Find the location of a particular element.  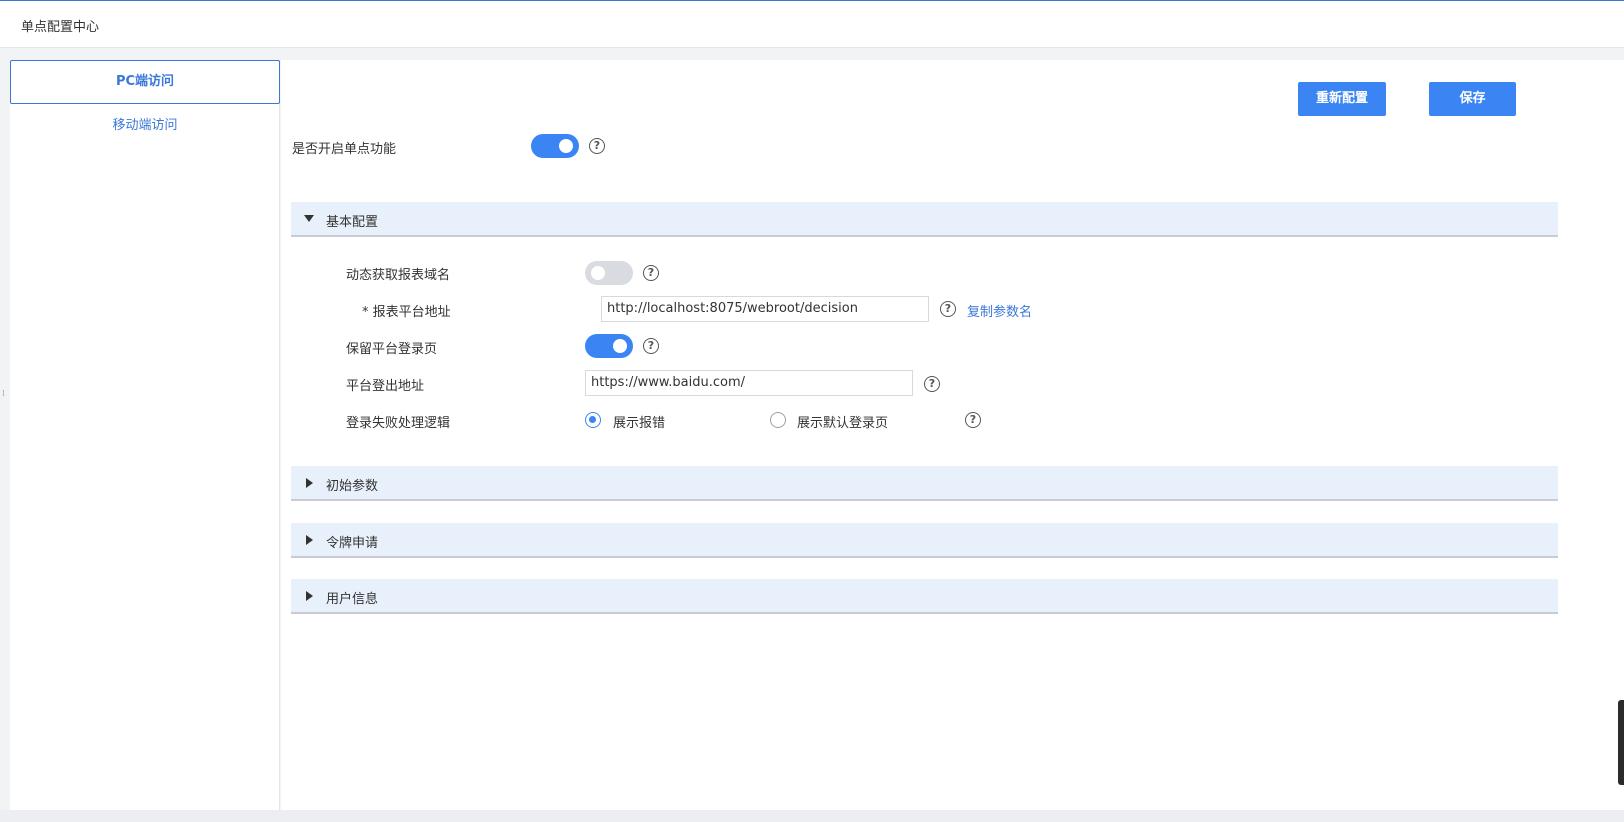

dynamic-domain-label: 动态获取报表域名 is located at coordinates (398, 275).